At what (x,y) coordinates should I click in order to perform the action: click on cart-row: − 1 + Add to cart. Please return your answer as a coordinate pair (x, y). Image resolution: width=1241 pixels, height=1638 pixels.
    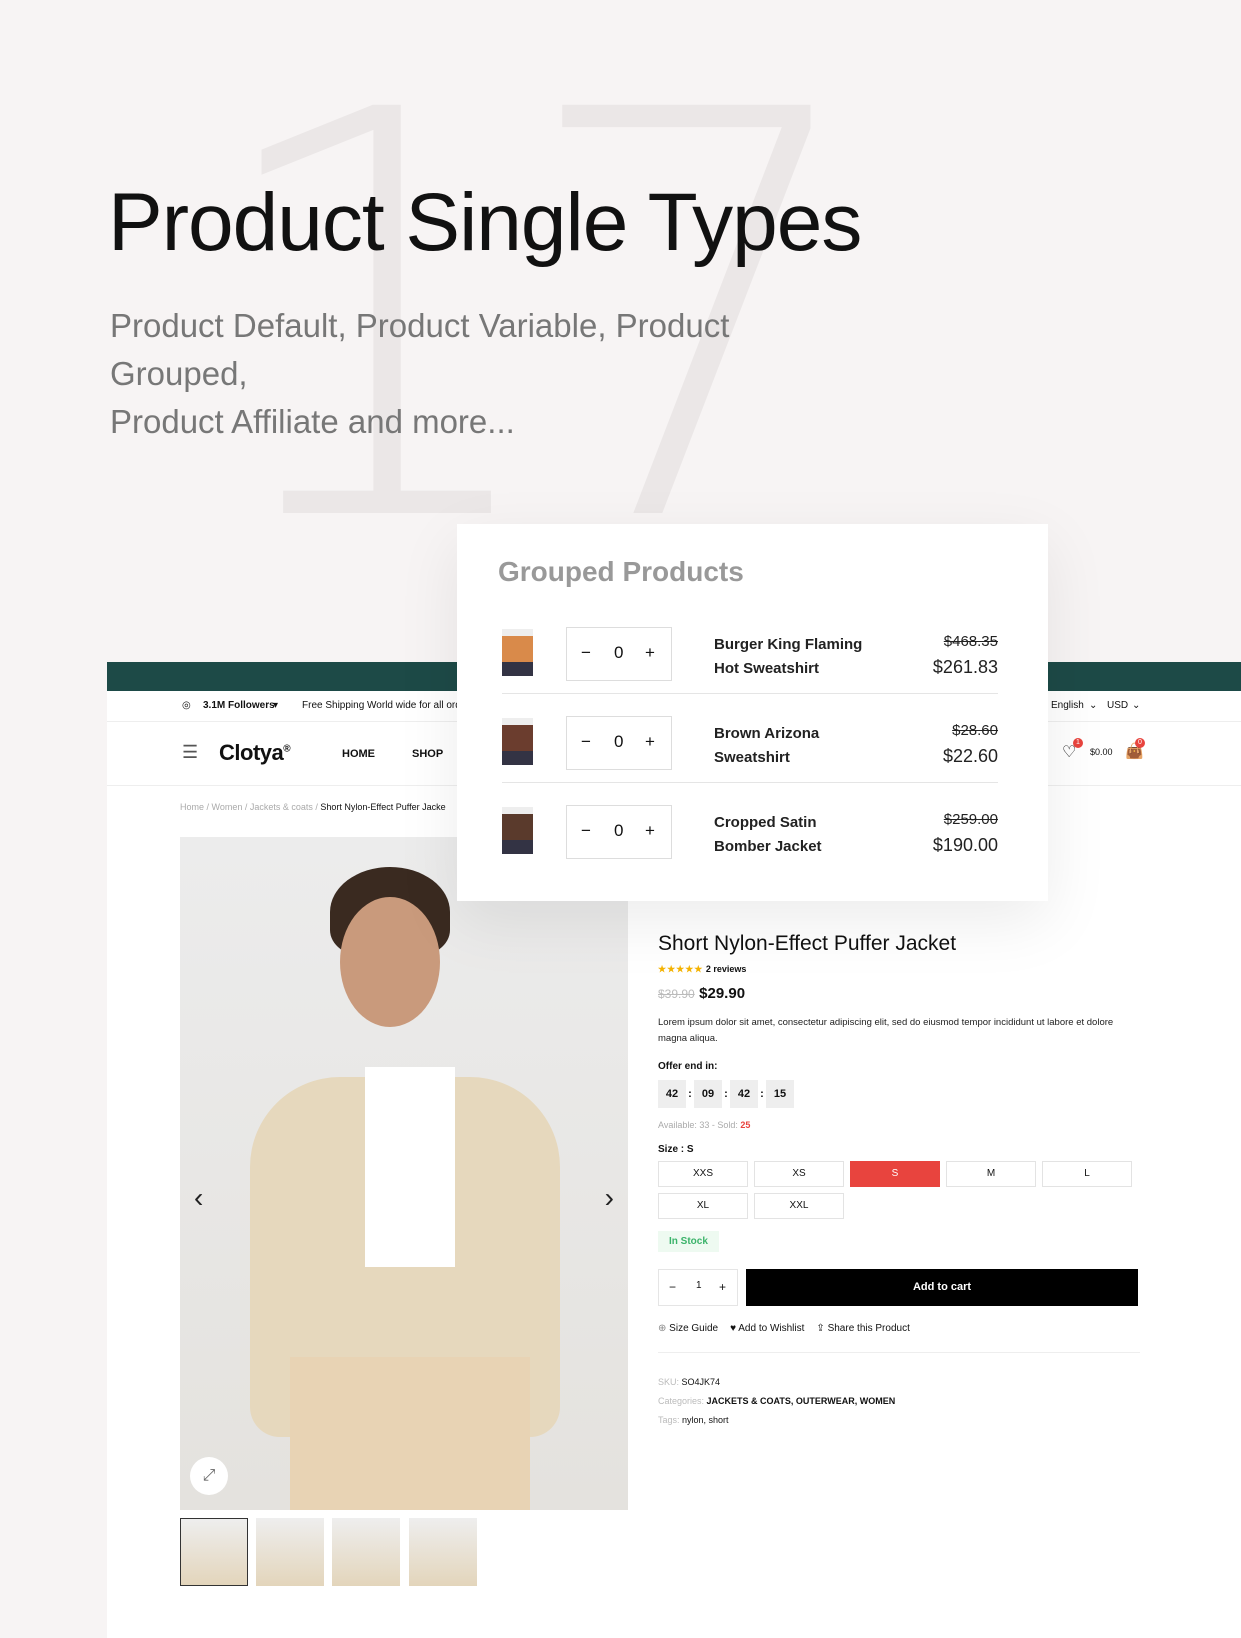
    Looking at the image, I should click on (899, 1287).